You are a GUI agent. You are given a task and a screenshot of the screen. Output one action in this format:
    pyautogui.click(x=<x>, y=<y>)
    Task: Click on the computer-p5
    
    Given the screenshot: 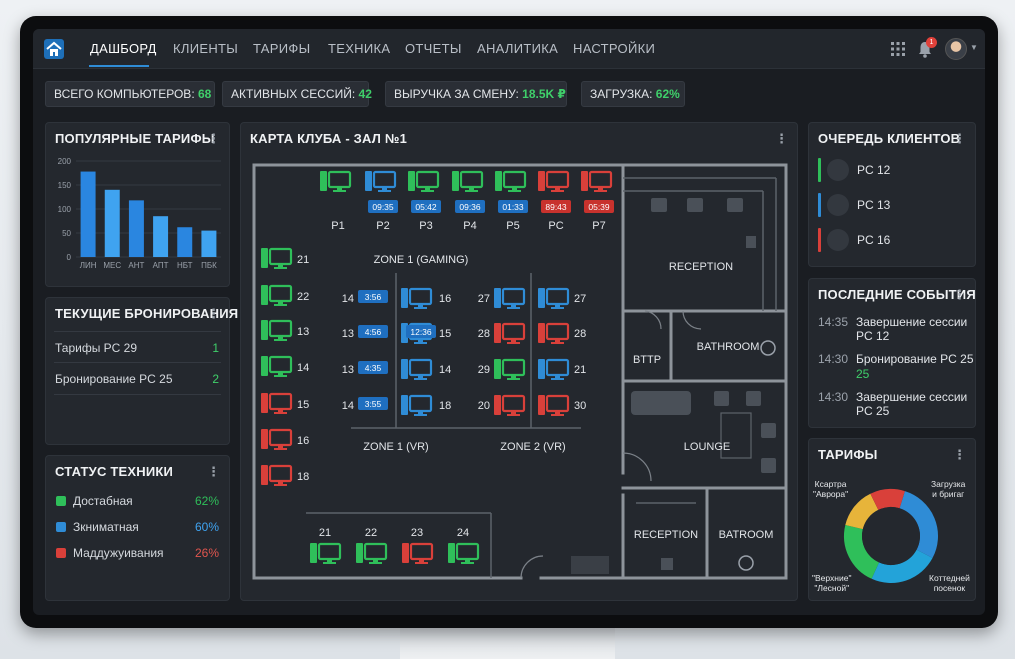 What is the action you would take?
    pyautogui.click(x=511, y=181)
    